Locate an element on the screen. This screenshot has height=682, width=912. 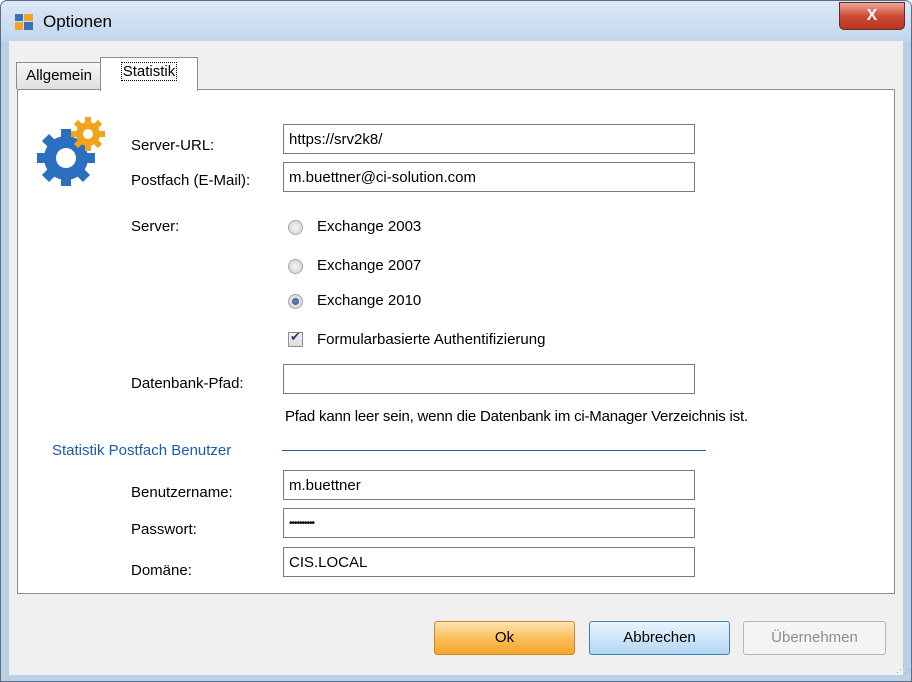
datenbank-pfad-label: Datenbank-Pfad: is located at coordinates (187, 383).